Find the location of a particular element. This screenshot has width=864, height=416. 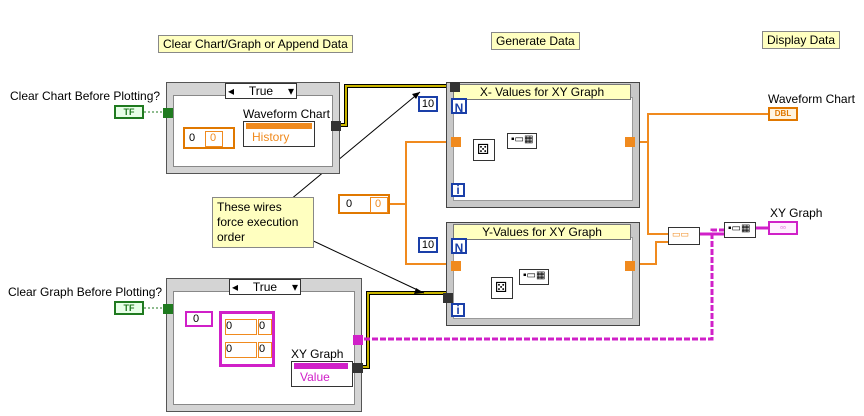

seed-element-value: 0 is located at coordinates (378, 204).